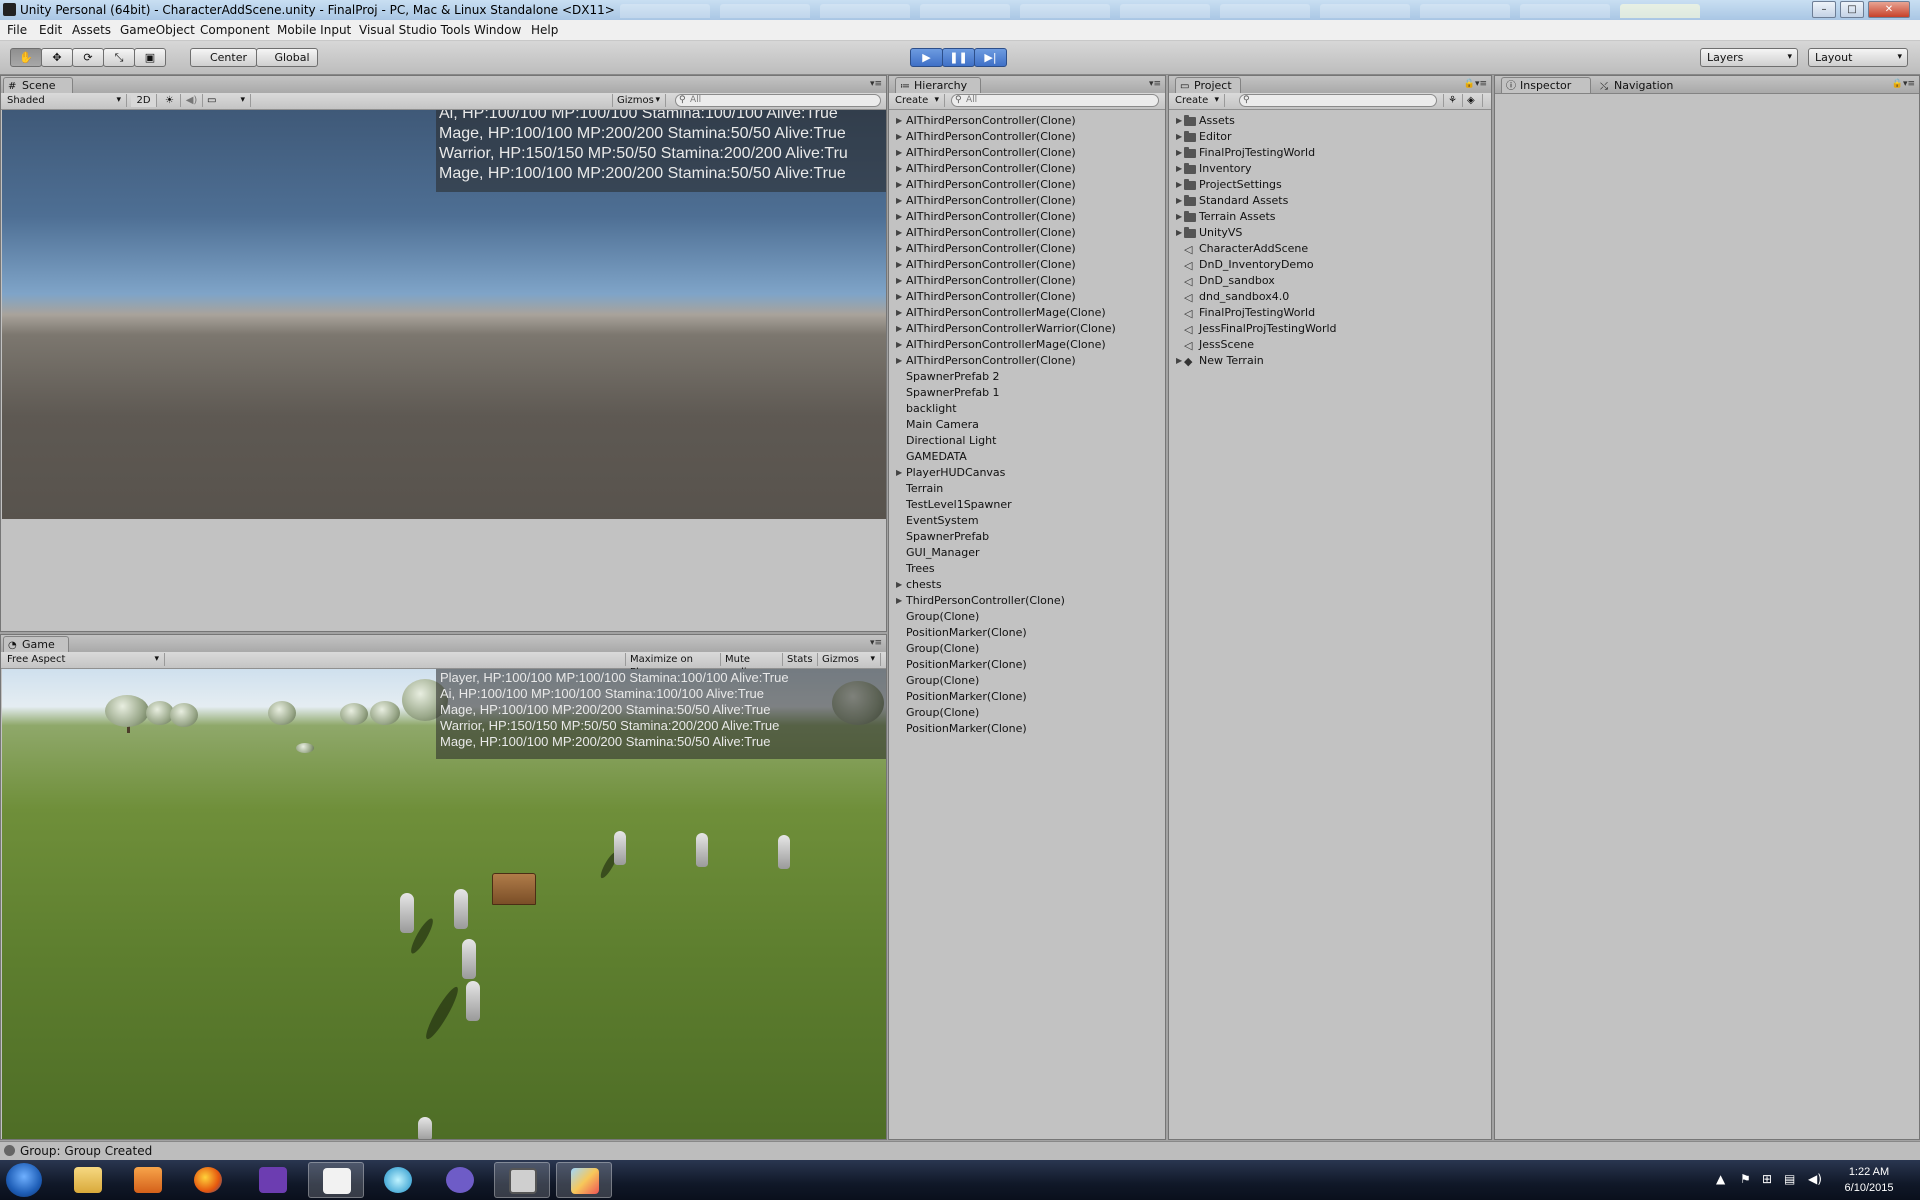  Describe the element at coordinates (223, 57) in the screenshot. I see `pivot-center-toggle: Center` at that location.